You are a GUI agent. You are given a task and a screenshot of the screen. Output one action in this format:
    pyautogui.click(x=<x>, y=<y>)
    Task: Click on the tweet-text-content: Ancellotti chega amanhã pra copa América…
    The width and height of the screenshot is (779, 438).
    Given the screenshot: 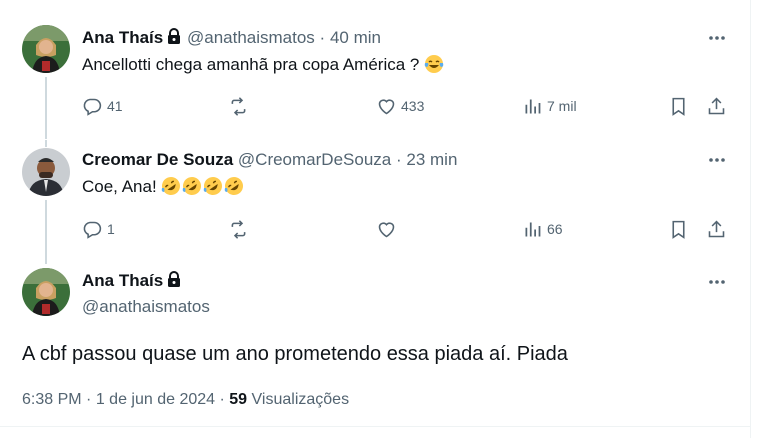 What is the action you would take?
    pyautogui.click(x=251, y=64)
    